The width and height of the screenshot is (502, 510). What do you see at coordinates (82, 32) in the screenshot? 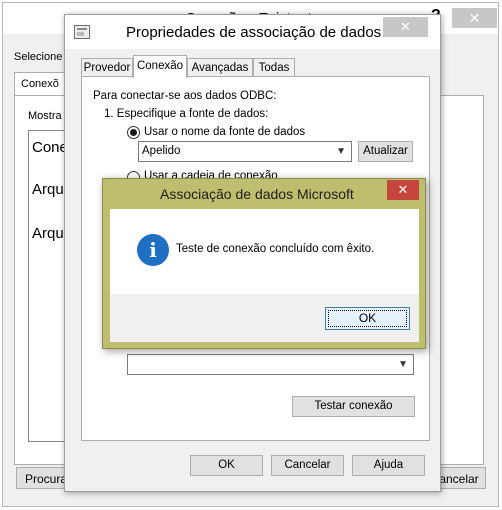
I see `app-window-icon` at bounding box center [82, 32].